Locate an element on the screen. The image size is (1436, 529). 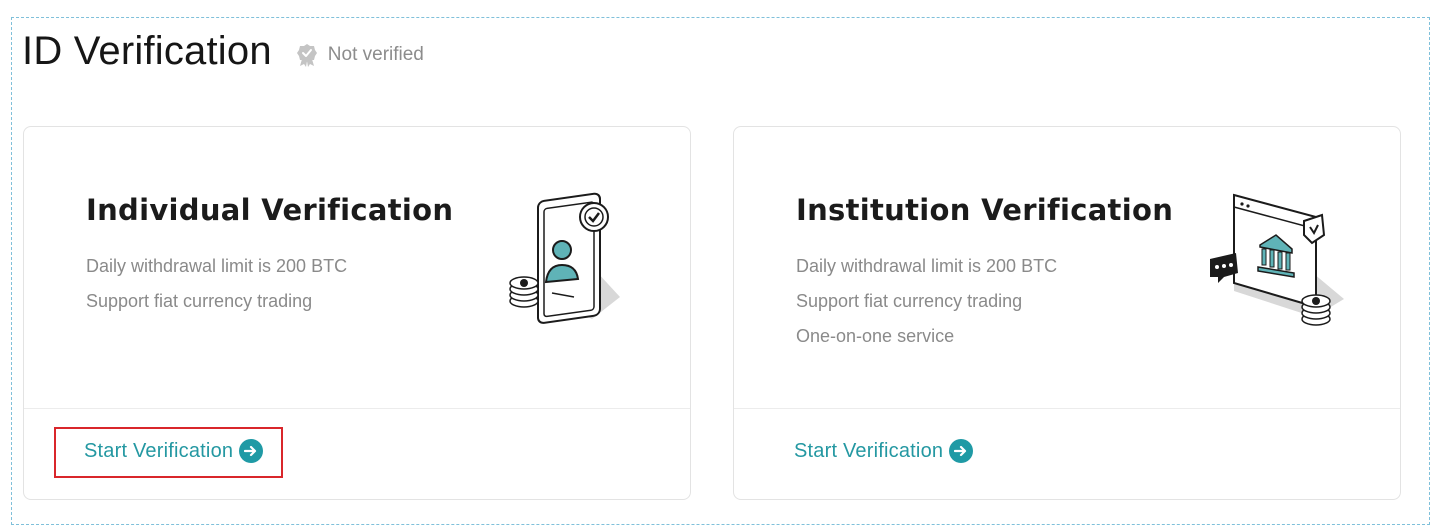
phone-user-id-illustration is located at coordinates (564, 258).